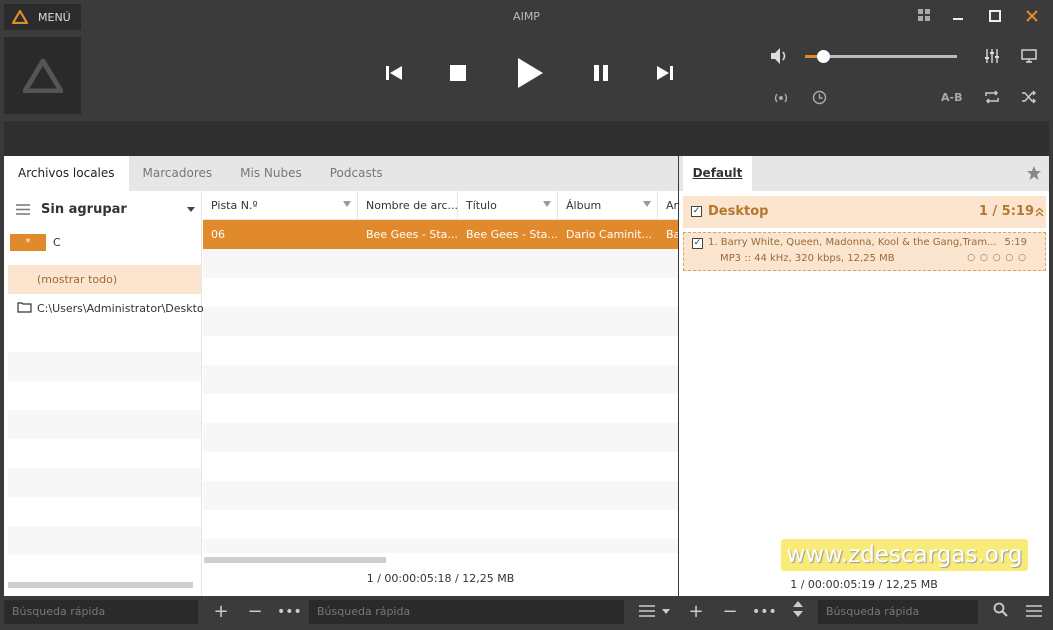  What do you see at coordinates (66, 173) in the screenshot?
I see `tab-local-files: Archivos locales` at bounding box center [66, 173].